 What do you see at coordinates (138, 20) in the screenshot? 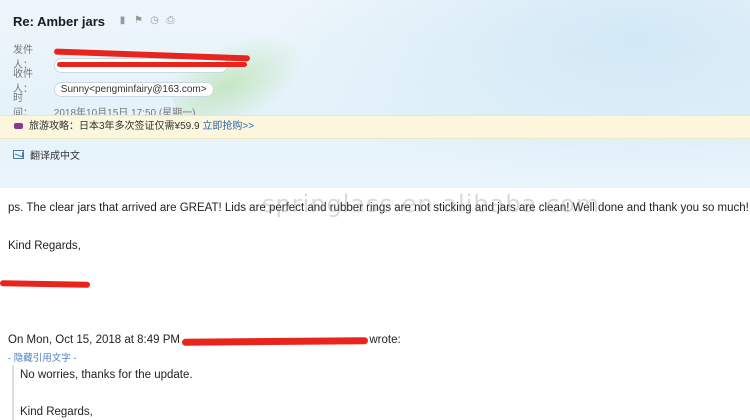
I see `flag-icon: ⚑` at bounding box center [138, 20].